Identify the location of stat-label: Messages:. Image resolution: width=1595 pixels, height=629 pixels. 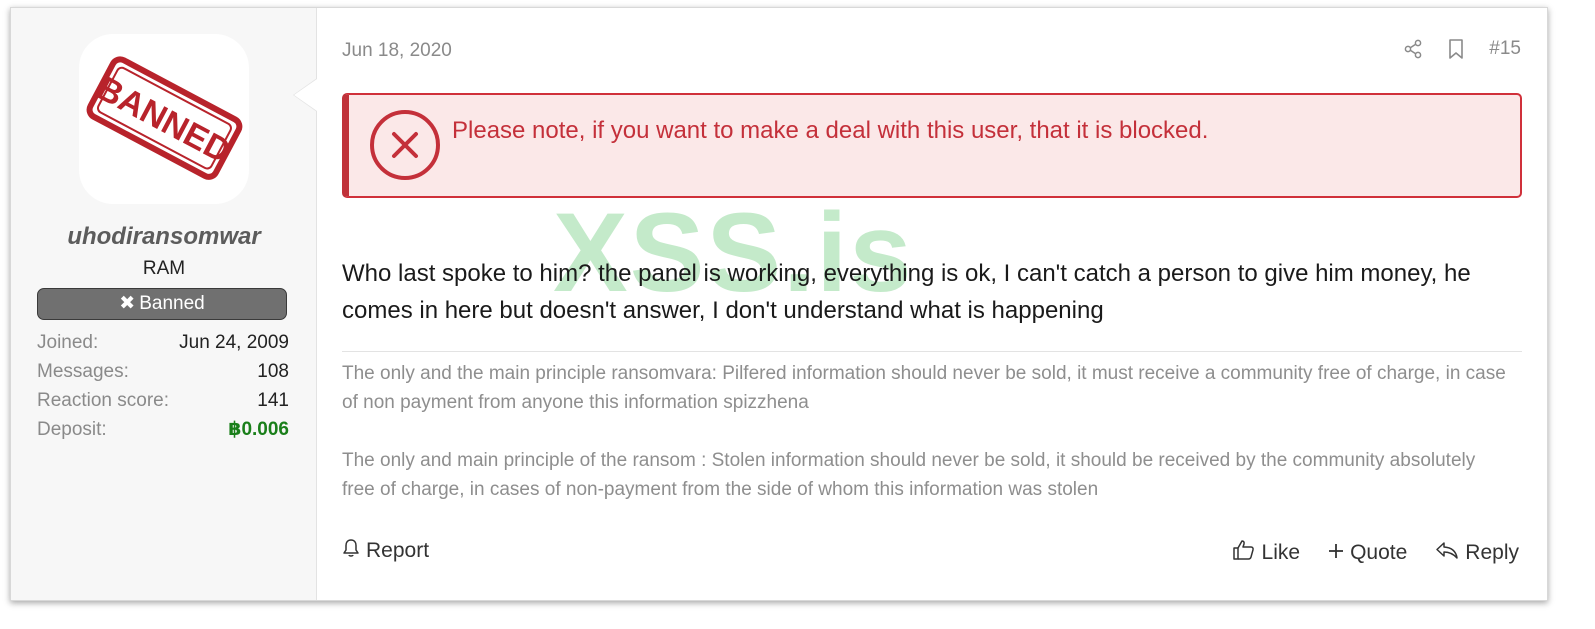
(83, 371).